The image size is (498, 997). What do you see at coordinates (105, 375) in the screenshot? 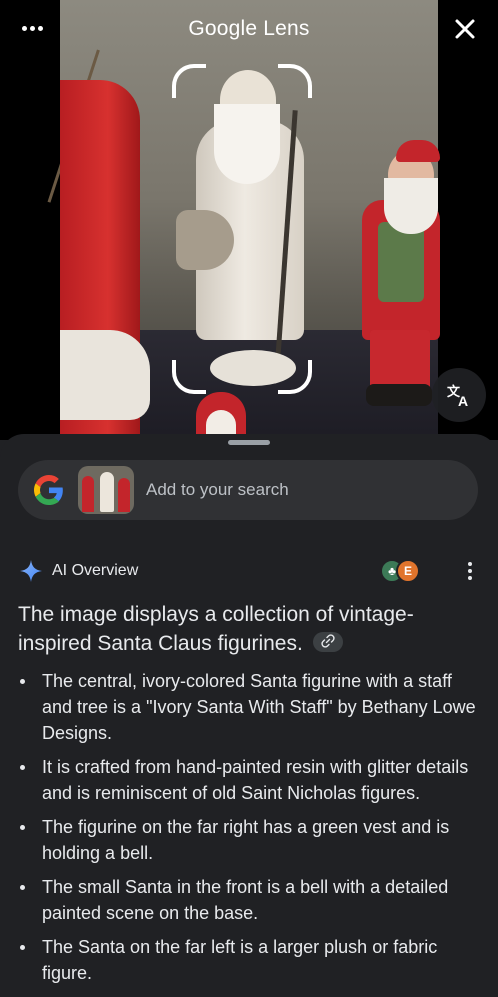
I see `left-santa-fur-trim` at bounding box center [105, 375].